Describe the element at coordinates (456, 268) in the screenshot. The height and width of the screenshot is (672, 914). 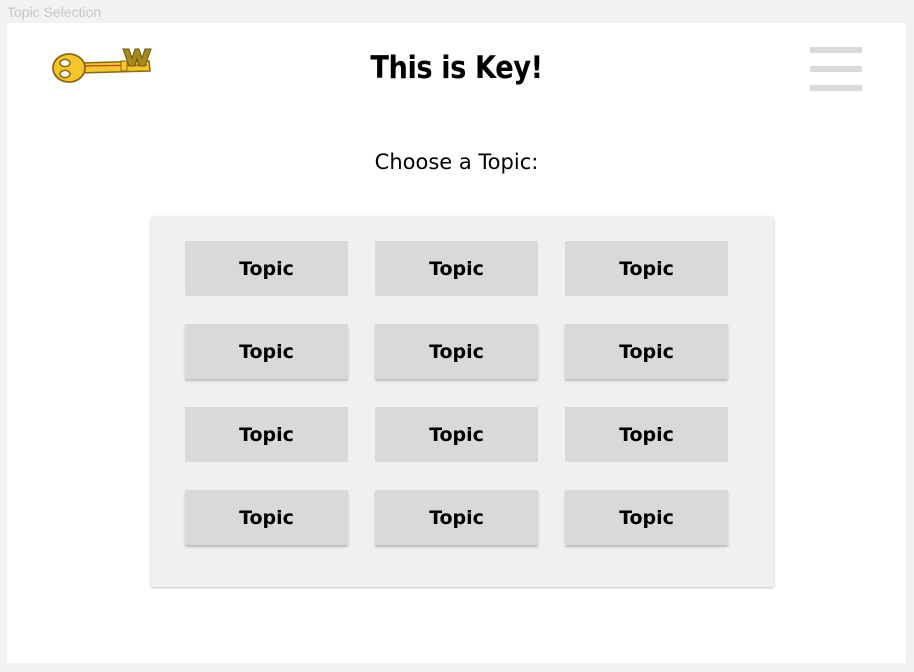
I see `topic-button-2: Topic` at that location.